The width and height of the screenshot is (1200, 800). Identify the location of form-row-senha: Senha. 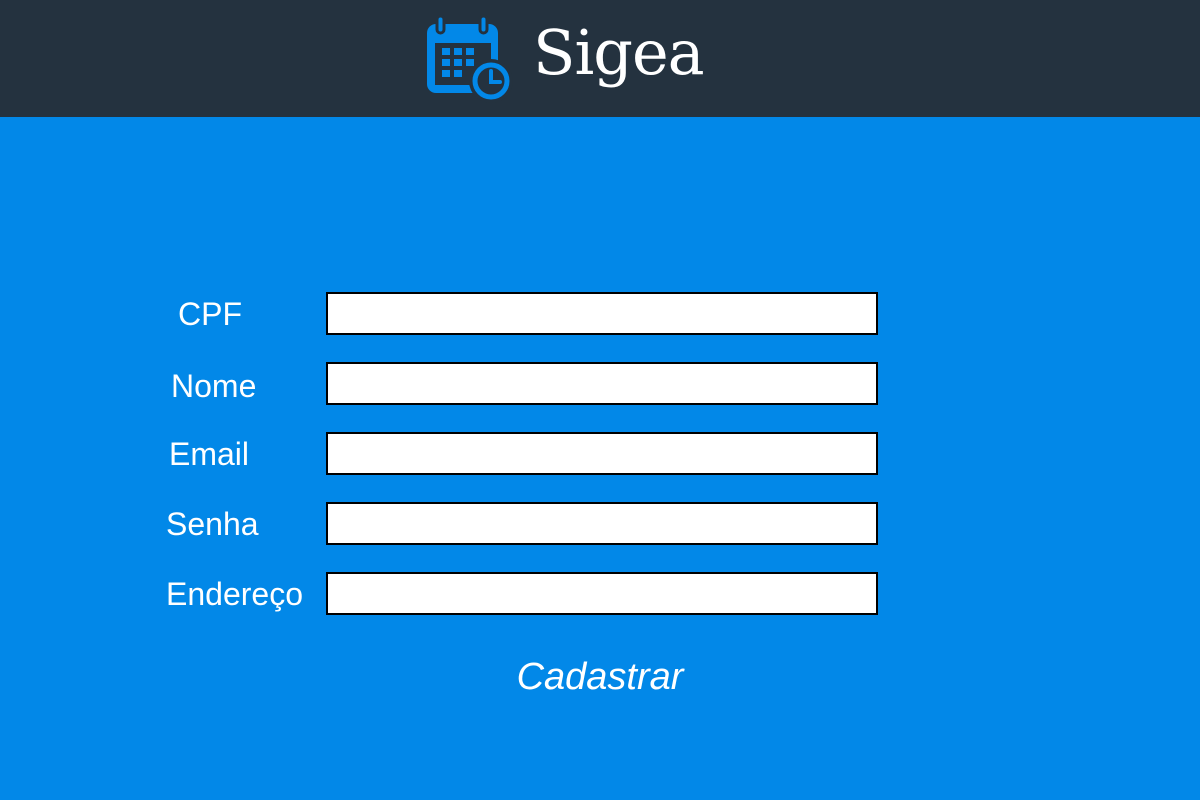
(600, 524).